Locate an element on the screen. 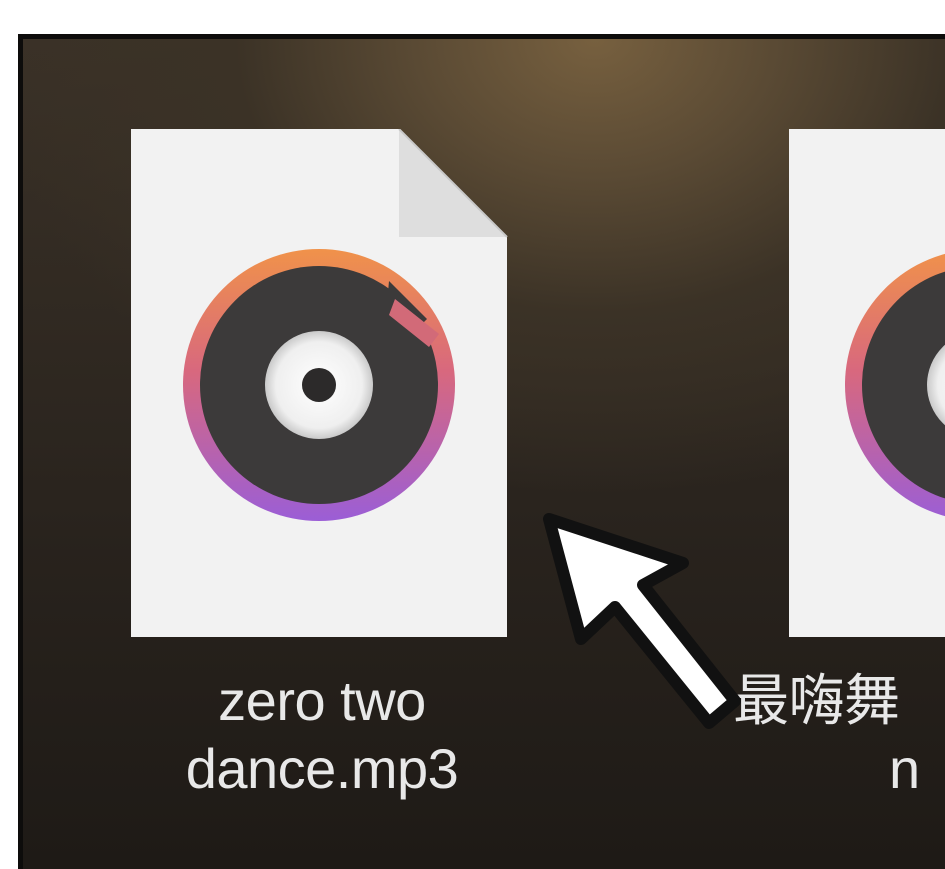 This screenshot has width=945, height=869. music-file-icon is located at coordinates (867, 383).